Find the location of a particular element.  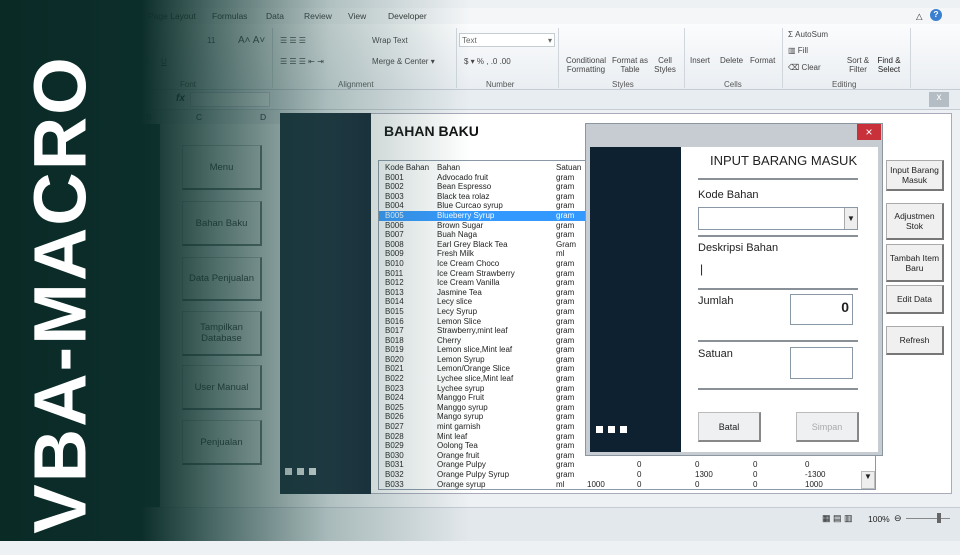

view-buttons: ▦ ▤ ▥ is located at coordinates (837, 518).